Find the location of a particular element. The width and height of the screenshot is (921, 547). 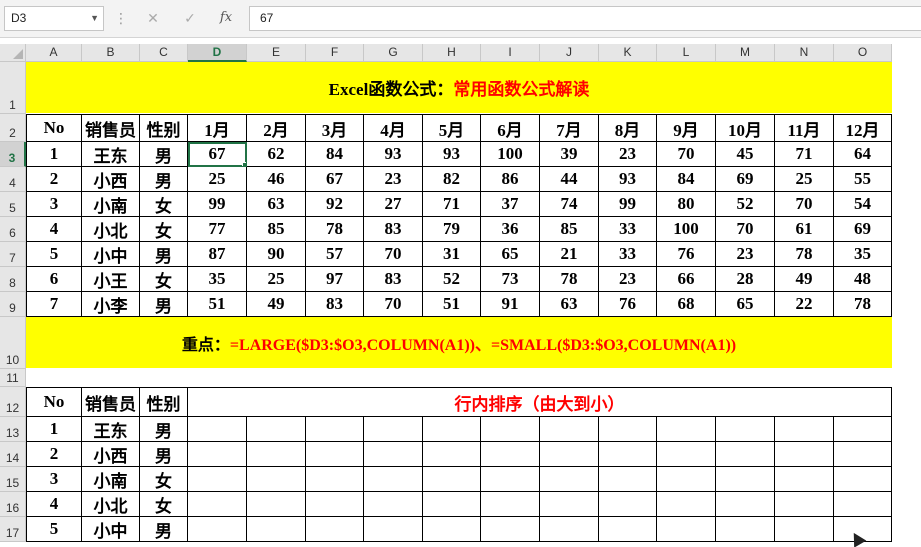

table-header-cell: 销售员 is located at coordinates (111, 402).